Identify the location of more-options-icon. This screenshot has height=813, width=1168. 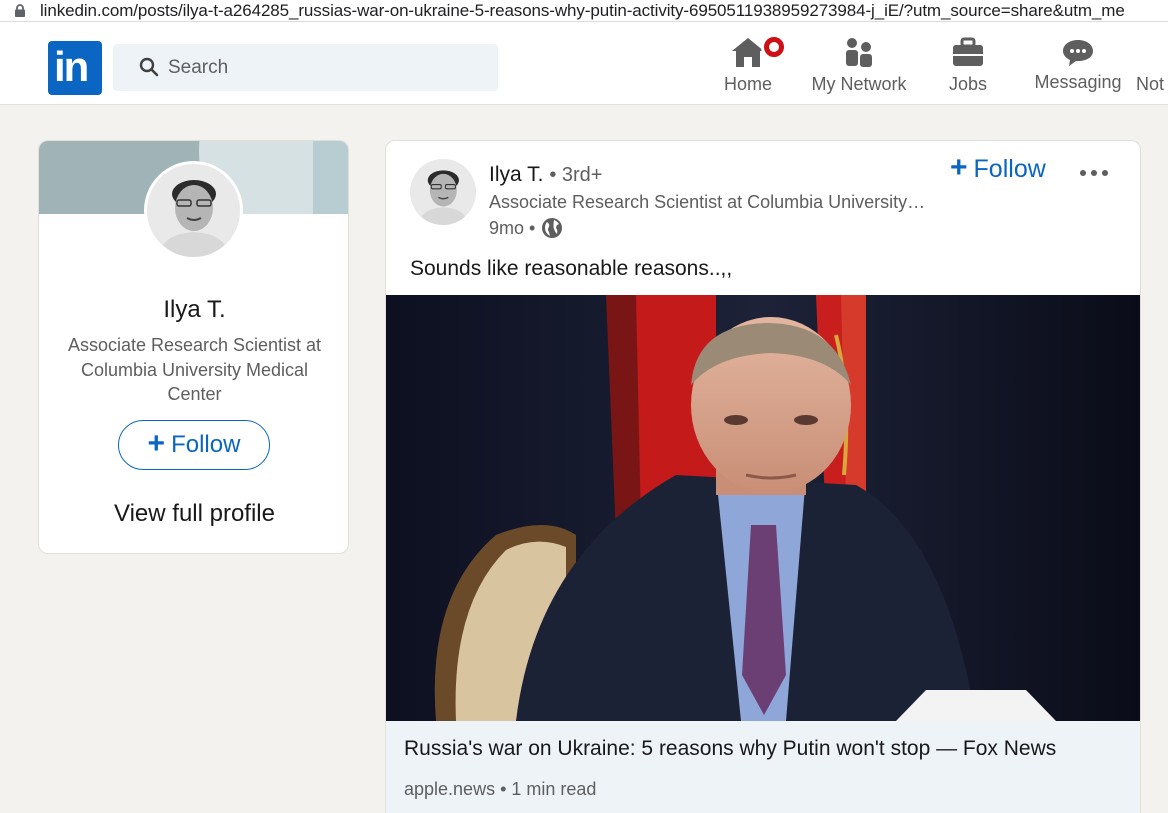
(1098, 173).